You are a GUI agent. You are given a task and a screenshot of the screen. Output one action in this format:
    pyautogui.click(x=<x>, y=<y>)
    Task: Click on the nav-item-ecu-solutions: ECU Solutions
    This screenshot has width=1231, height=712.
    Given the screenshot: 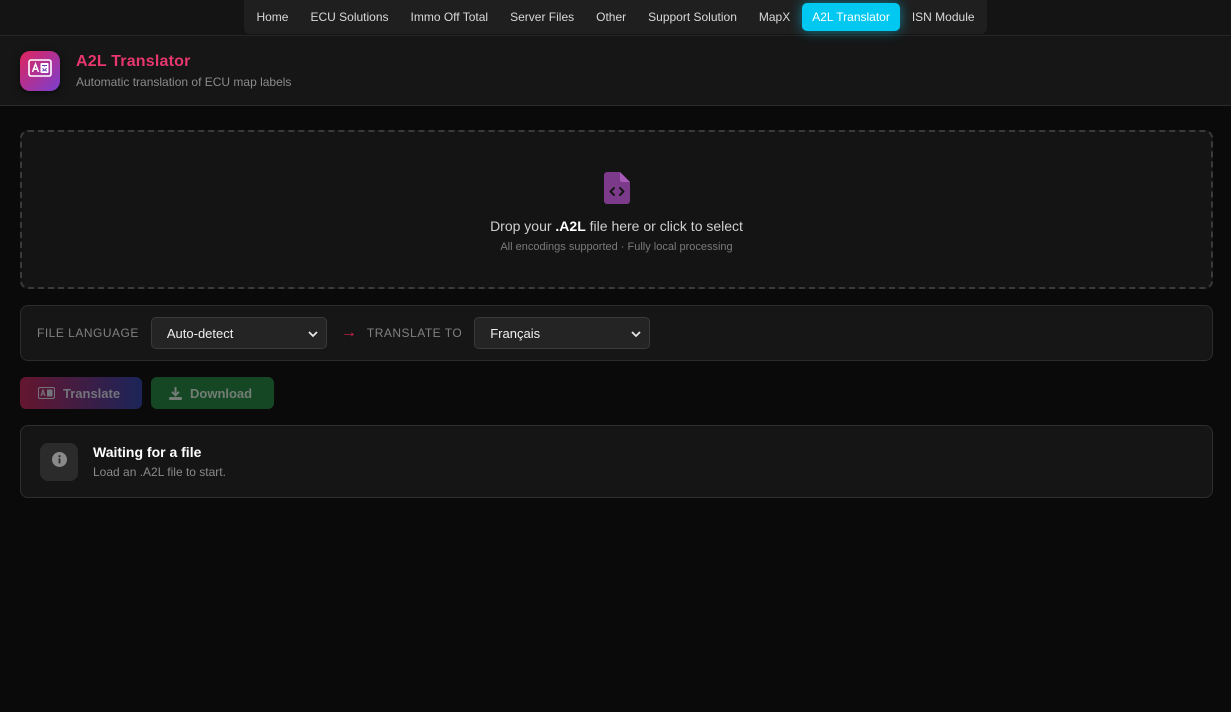 What is the action you would take?
    pyautogui.click(x=349, y=17)
    